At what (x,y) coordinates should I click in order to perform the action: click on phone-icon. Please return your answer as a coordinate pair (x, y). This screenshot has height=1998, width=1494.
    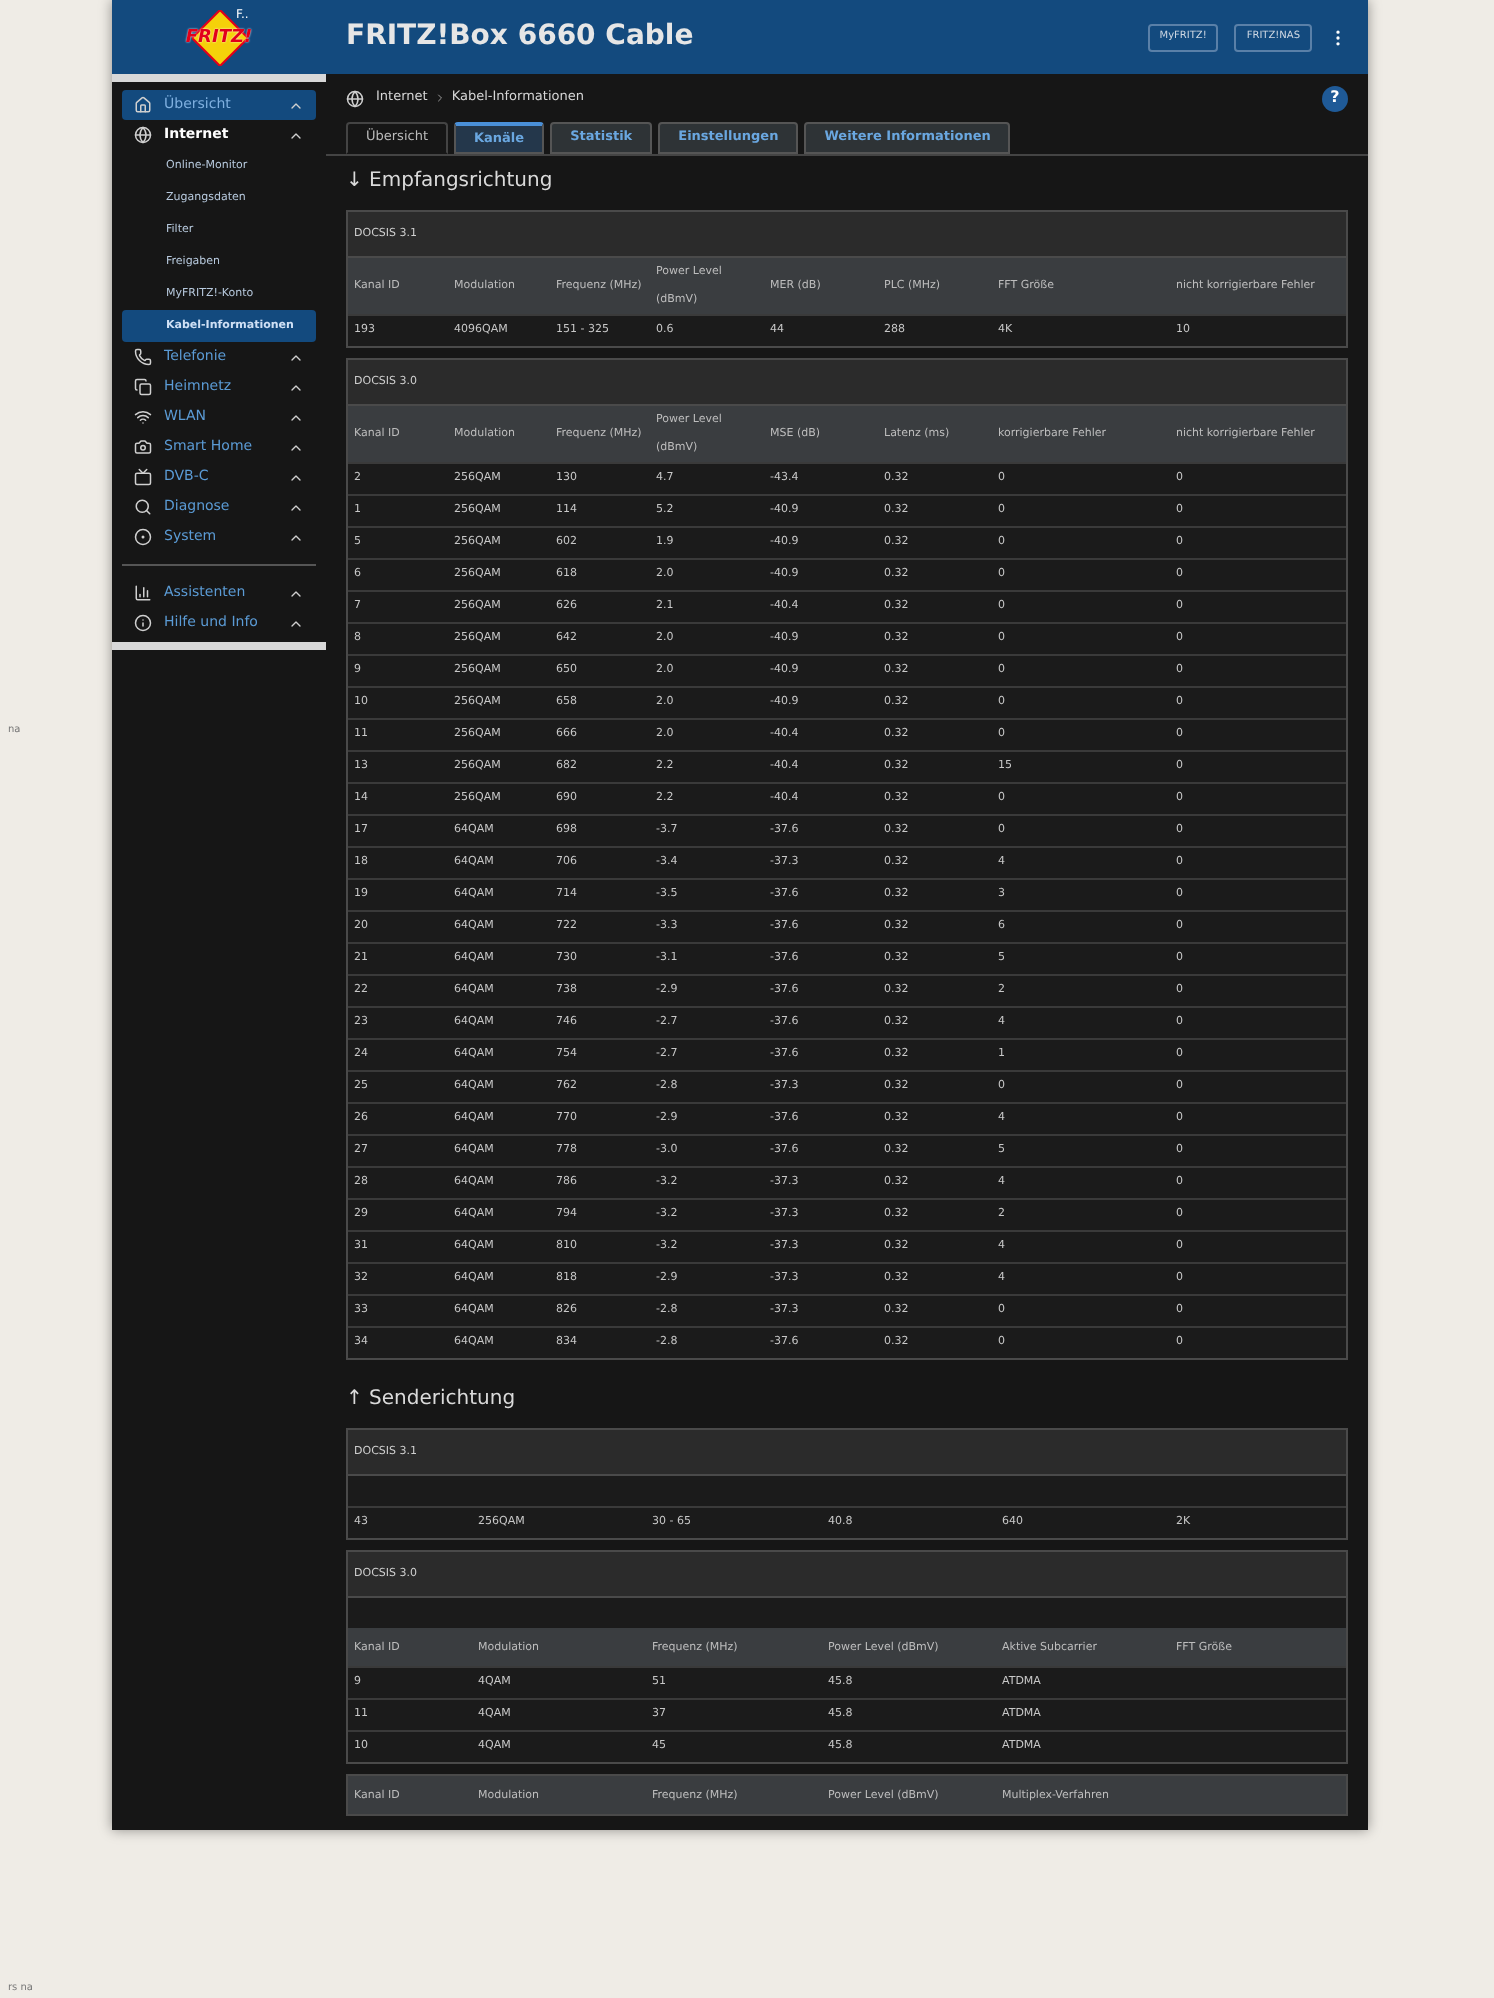
    Looking at the image, I should click on (143, 357).